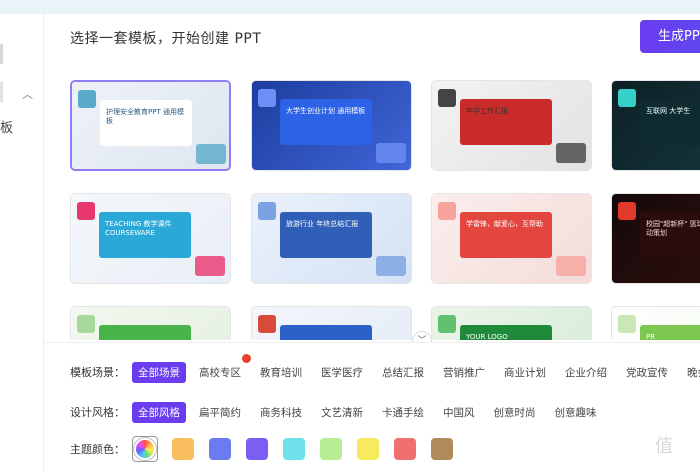 The width and height of the screenshot is (700, 470). I want to click on scene-option: 总结汇报, so click(403, 372).